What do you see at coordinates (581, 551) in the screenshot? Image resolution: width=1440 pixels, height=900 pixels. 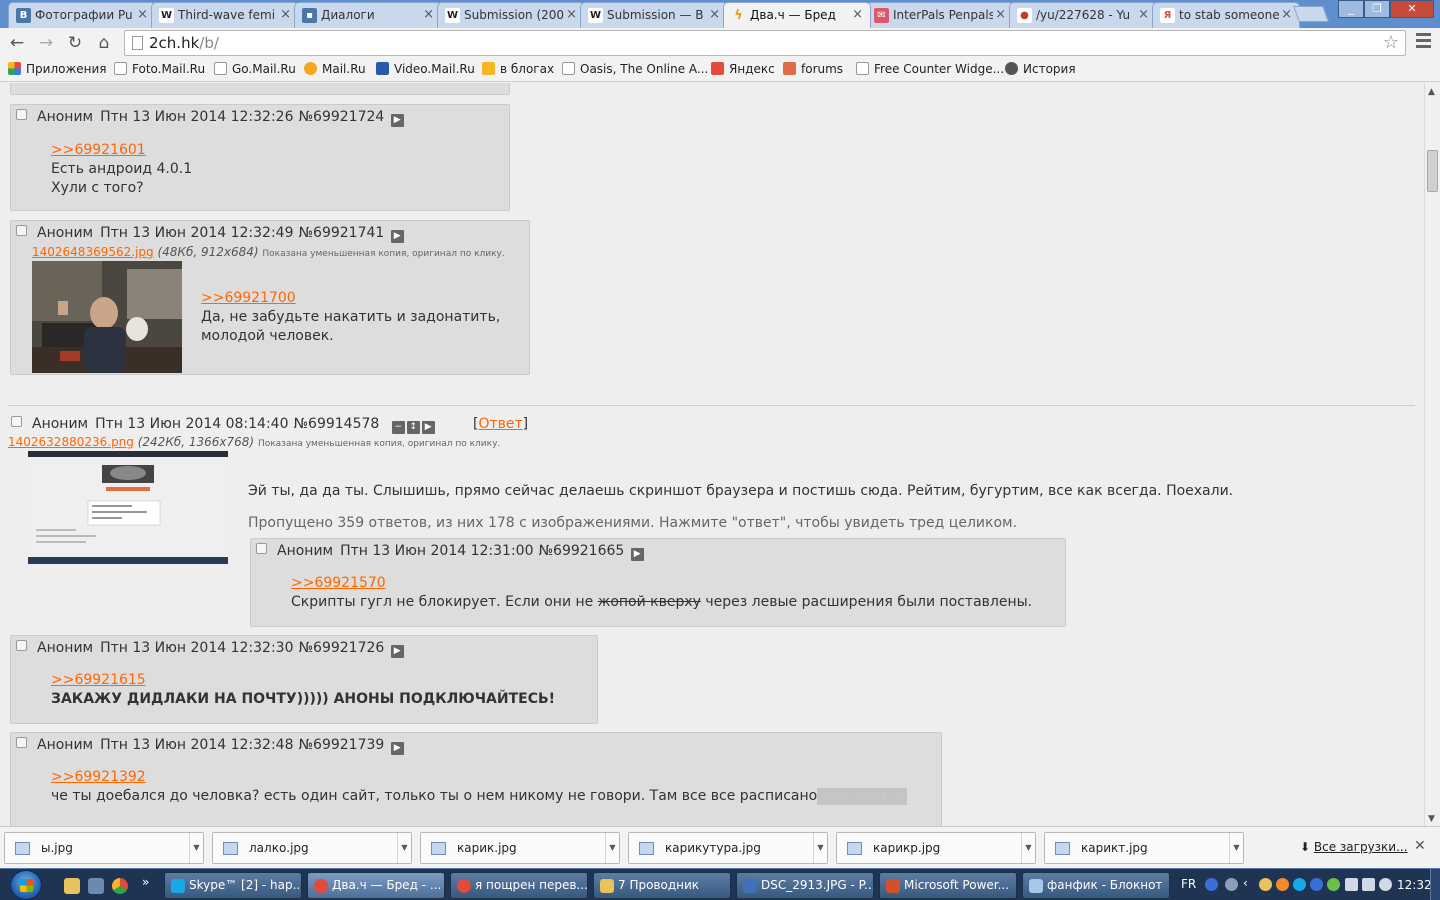 I see `post-number: №69921665` at bounding box center [581, 551].